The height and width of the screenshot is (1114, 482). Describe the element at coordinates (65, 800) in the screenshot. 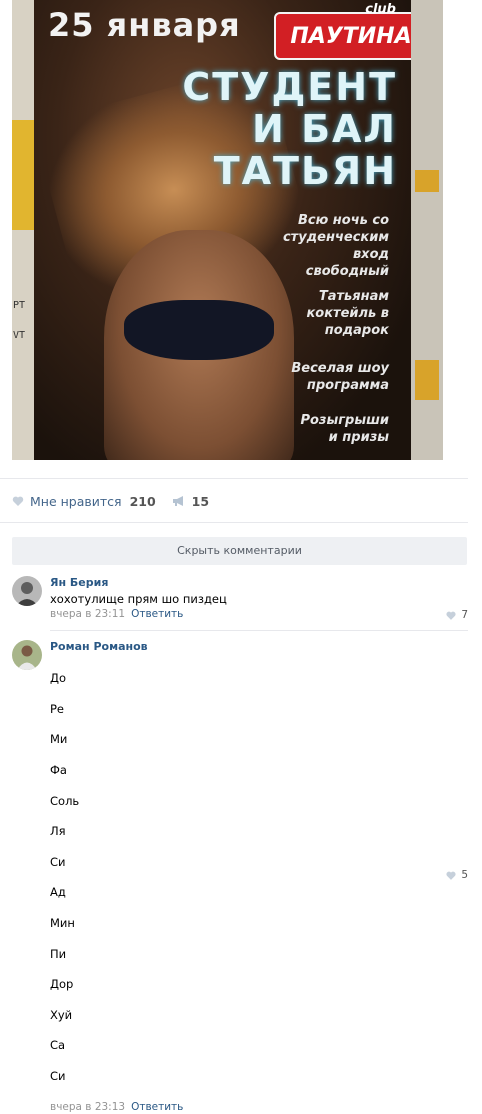

I see `comment-line: Соль` at that location.